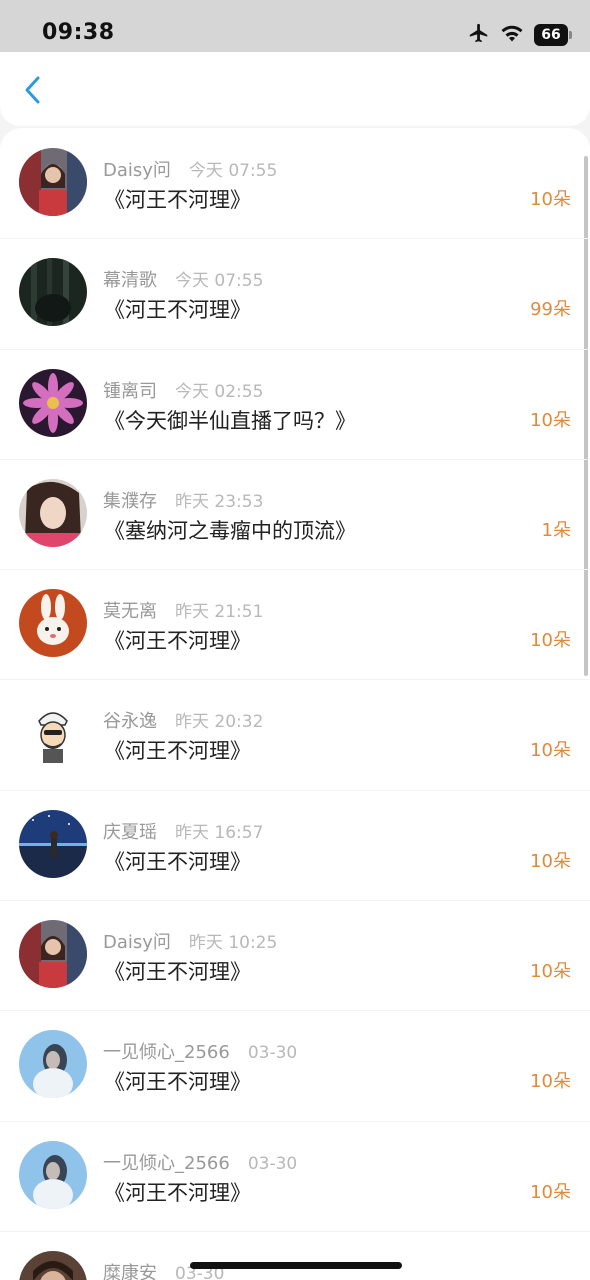 This screenshot has height=1280, width=590. I want to click on user-name: Daisy问 昨天 10:25, so click(190, 943).